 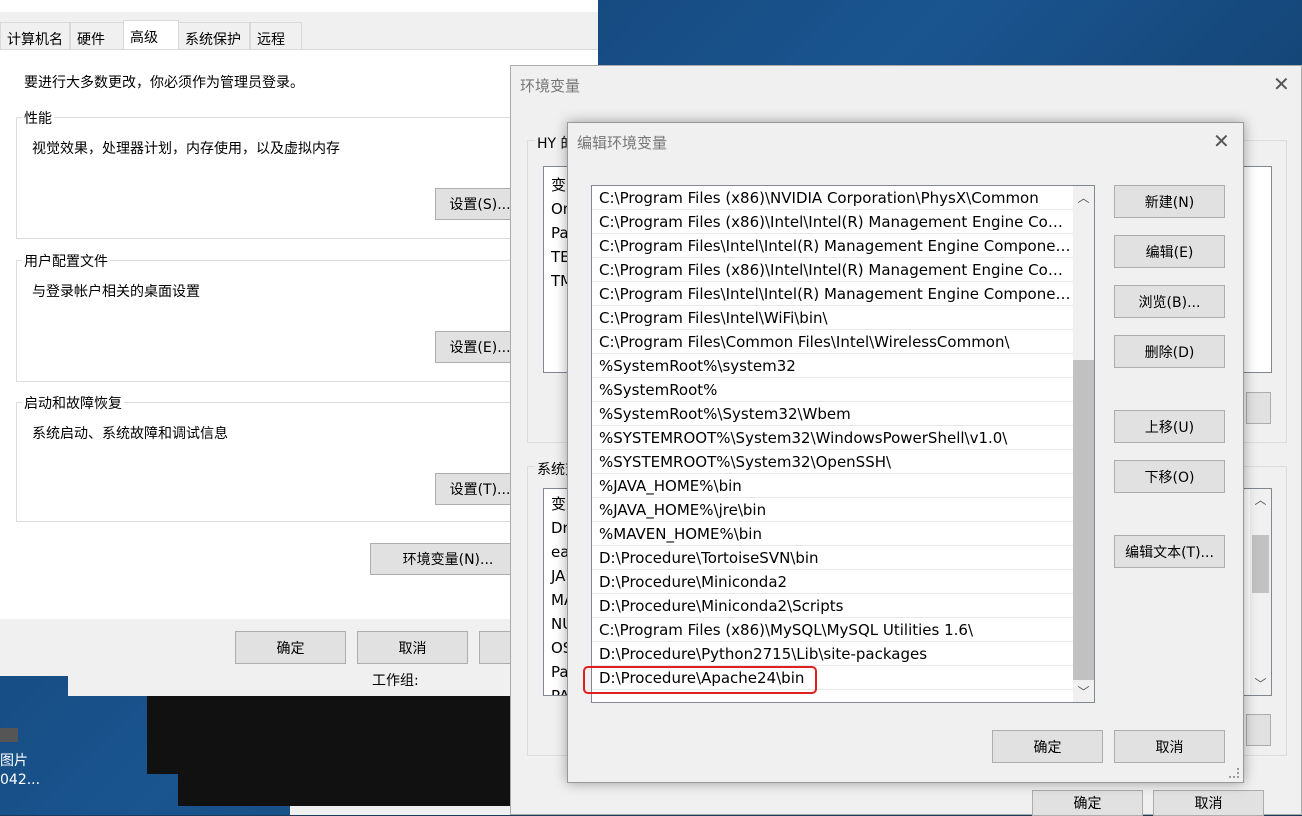 I want to click on user-profiles-desc: 与登录帐户相关的桌面设置, so click(x=116, y=292).